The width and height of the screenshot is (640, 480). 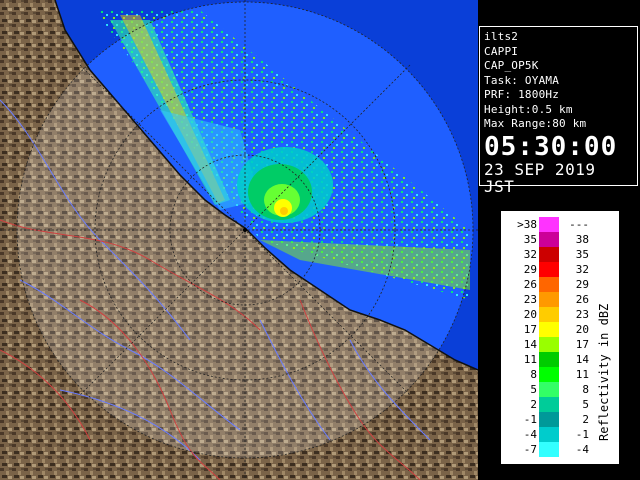 What do you see at coordinates (582, 329) in the screenshot?
I see `legend-upper-bound: 20` at bounding box center [582, 329].